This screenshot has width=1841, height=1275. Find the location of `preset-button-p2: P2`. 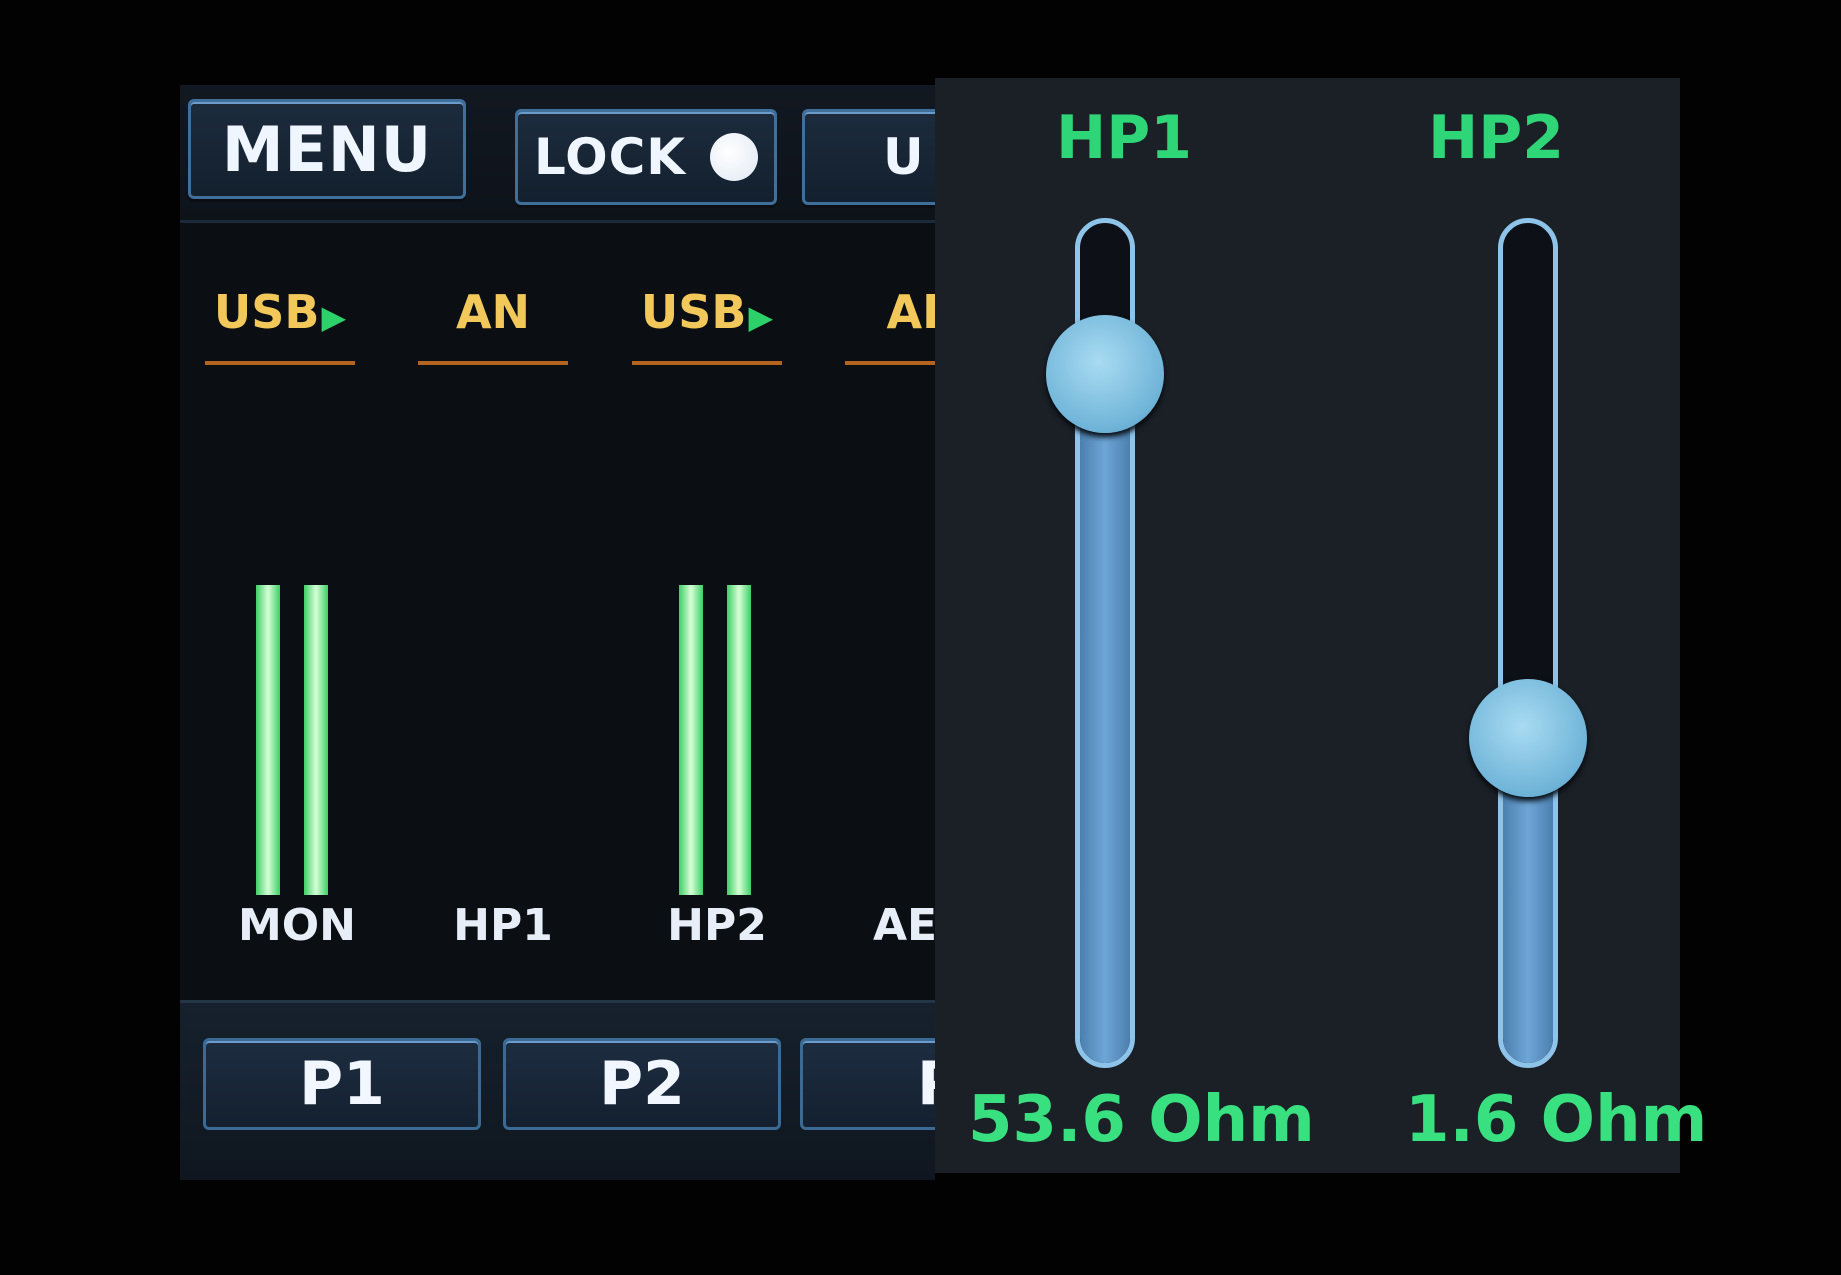

preset-button-p2: P2 is located at coordinates (642, 1084).